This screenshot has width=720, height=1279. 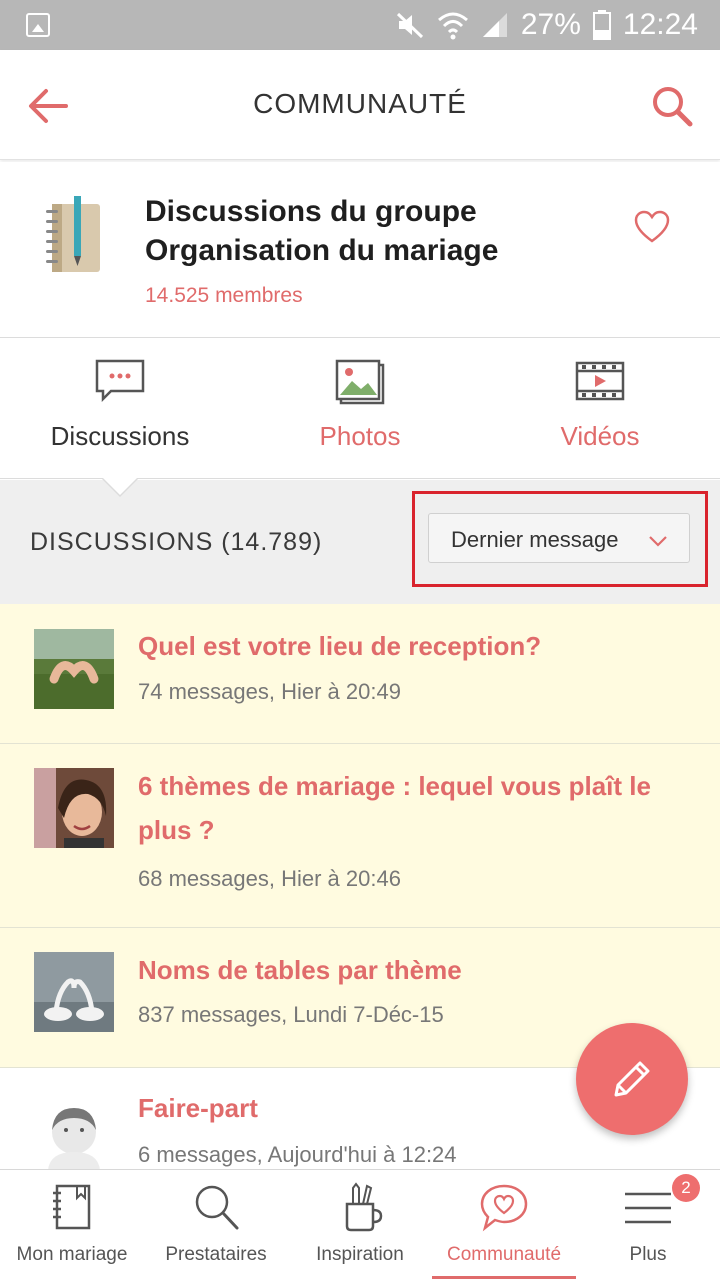 What do you see at coordinates (409, 646) in the screenshot?
I see `discussion-title: Quel est votre lieu de reception?` at bounding box center [409, 646].